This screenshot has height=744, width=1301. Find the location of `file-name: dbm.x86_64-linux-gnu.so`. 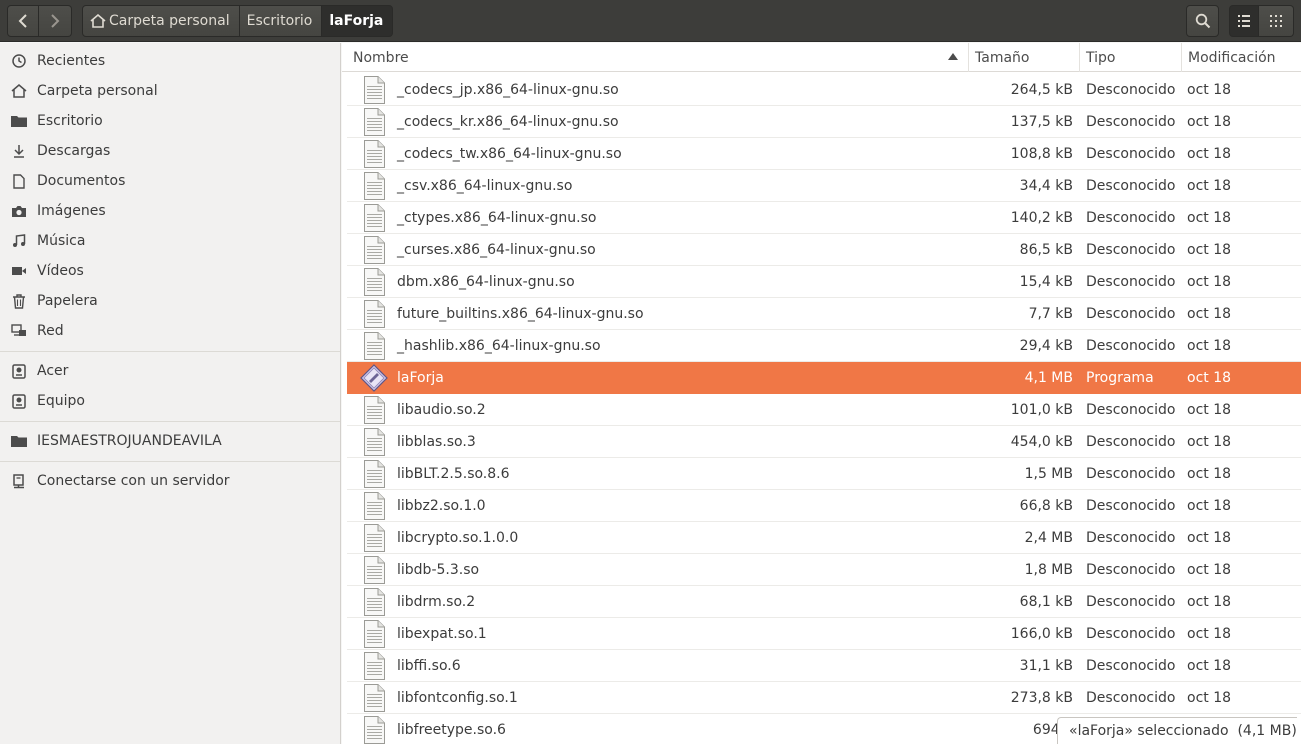

file-name: dbm.x86_64-linux-gnu.so is located at coordinates (486, 282).